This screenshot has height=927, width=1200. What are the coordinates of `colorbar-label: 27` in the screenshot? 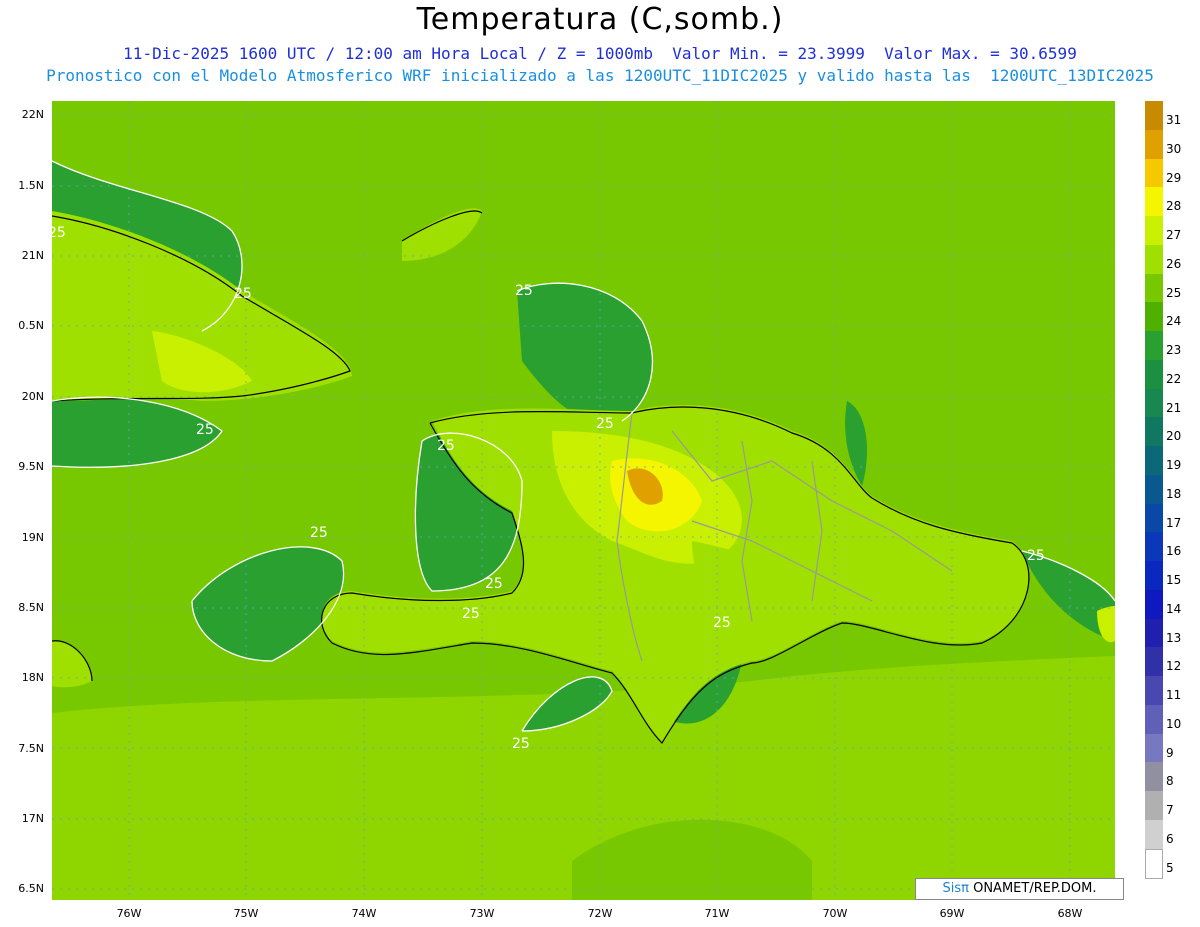 It's located at (1174, 235).